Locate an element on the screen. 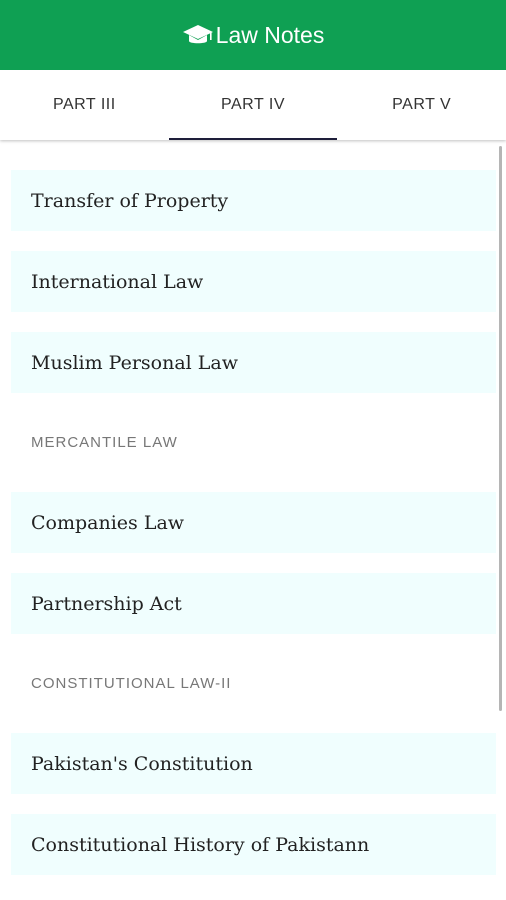 The image size is (506, 900). graduation-cap-icon is located at coordinates (197, 34).